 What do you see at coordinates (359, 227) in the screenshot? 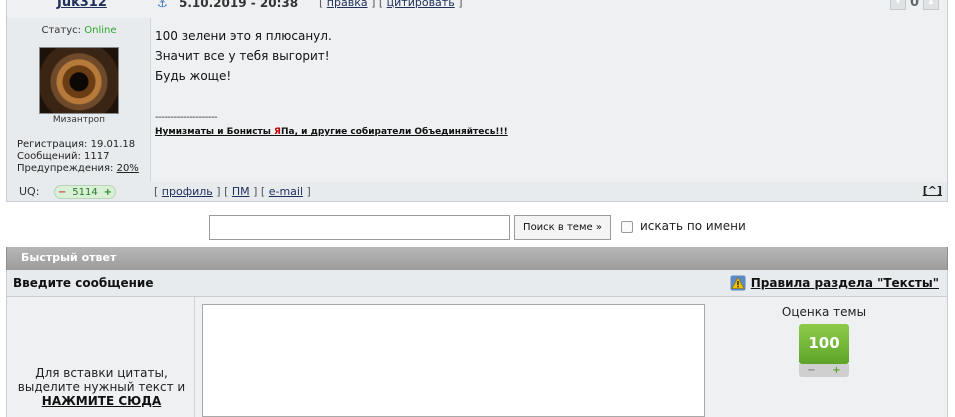
I see `search-input` at bounding box center [359, 227].